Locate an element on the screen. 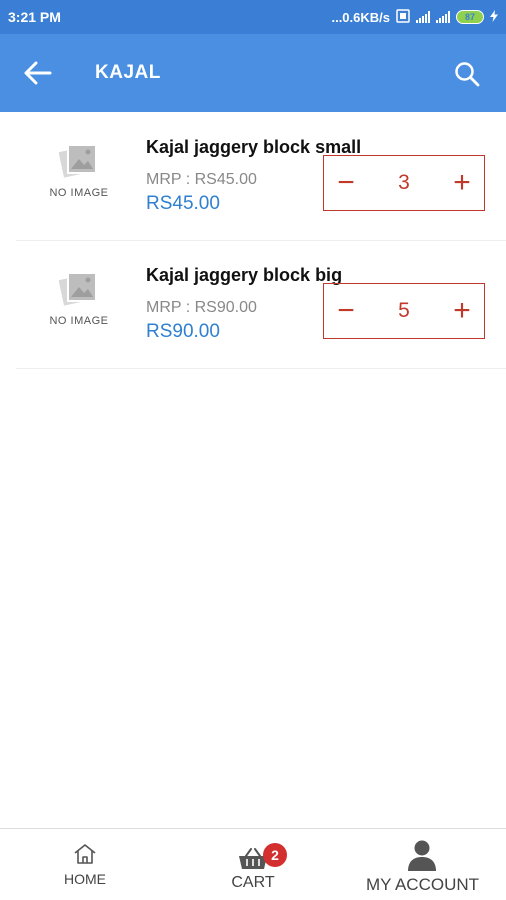 Image resolution: width=506 pixels, height=900 pixels. network-speed: ...0.6KB/s is located at coordinates (360, 17).